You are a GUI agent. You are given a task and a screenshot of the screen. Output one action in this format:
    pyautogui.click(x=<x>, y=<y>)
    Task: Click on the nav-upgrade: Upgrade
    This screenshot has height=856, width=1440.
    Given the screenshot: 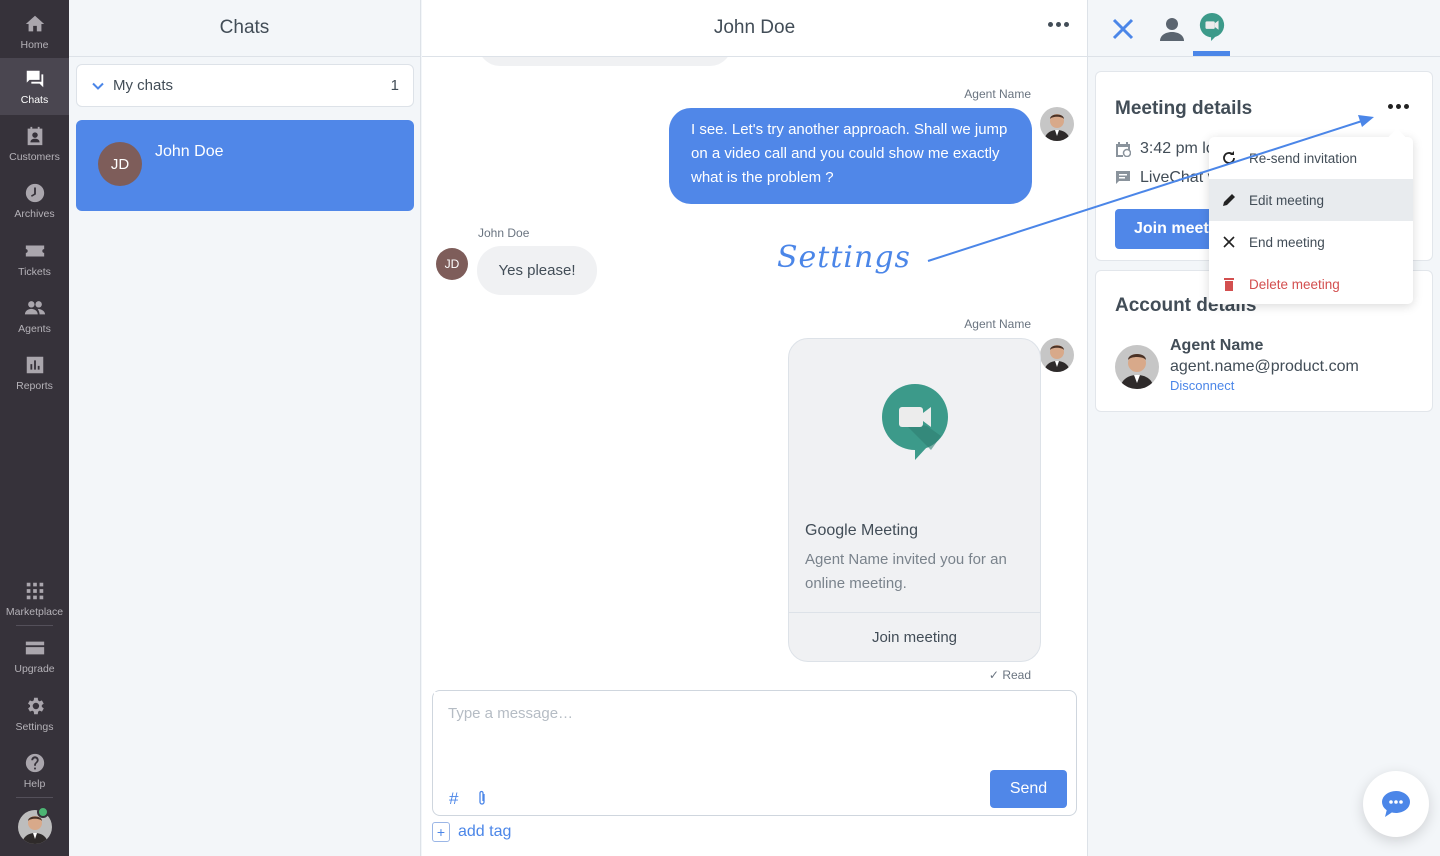 What is the action you would take?
    pyautogui.click(x=34, y=656)
    